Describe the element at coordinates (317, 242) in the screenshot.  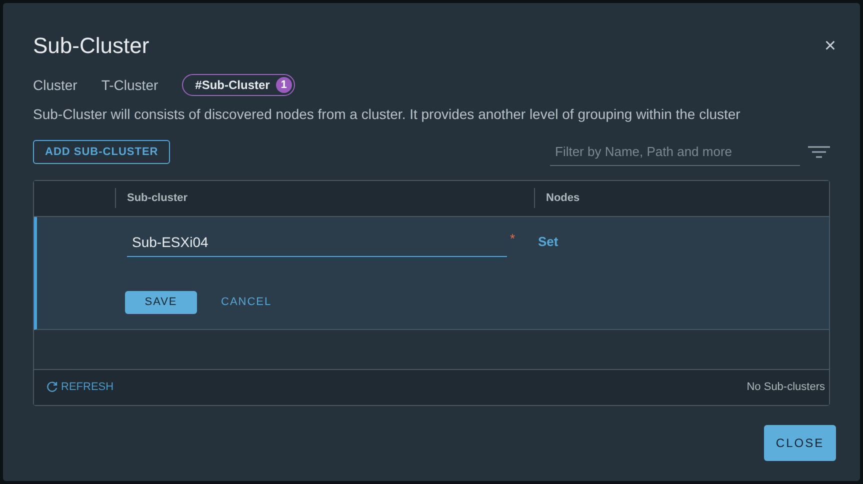
I see `sub-cluster-name-field: Sub-ESXi04` at that location.